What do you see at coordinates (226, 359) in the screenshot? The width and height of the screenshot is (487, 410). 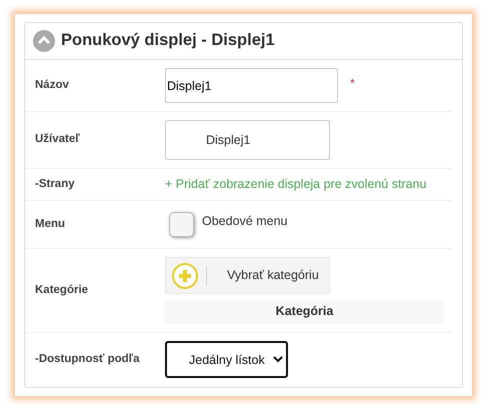 I see `availability-select: Jedálny lístok` at bounding box center [226, 359].